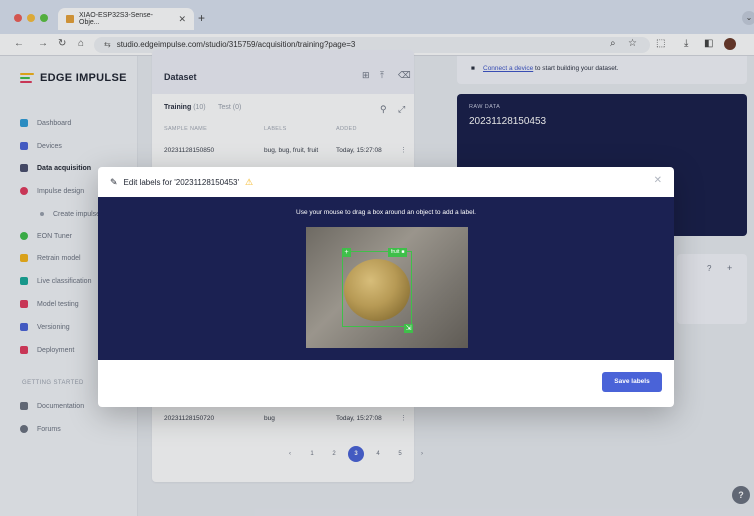  Describe the element at coordinates (114, 181) in the screenshot. I see `edit-icon: ✎` at that location.